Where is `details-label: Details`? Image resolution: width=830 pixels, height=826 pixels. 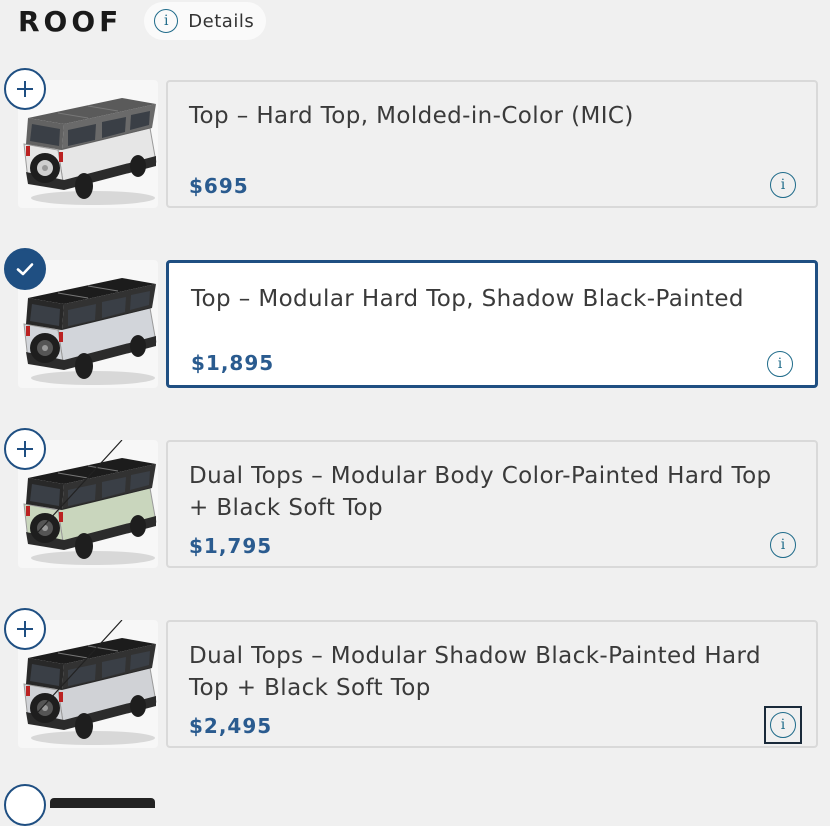
details-label: Details is located at coordinates (221, 21).